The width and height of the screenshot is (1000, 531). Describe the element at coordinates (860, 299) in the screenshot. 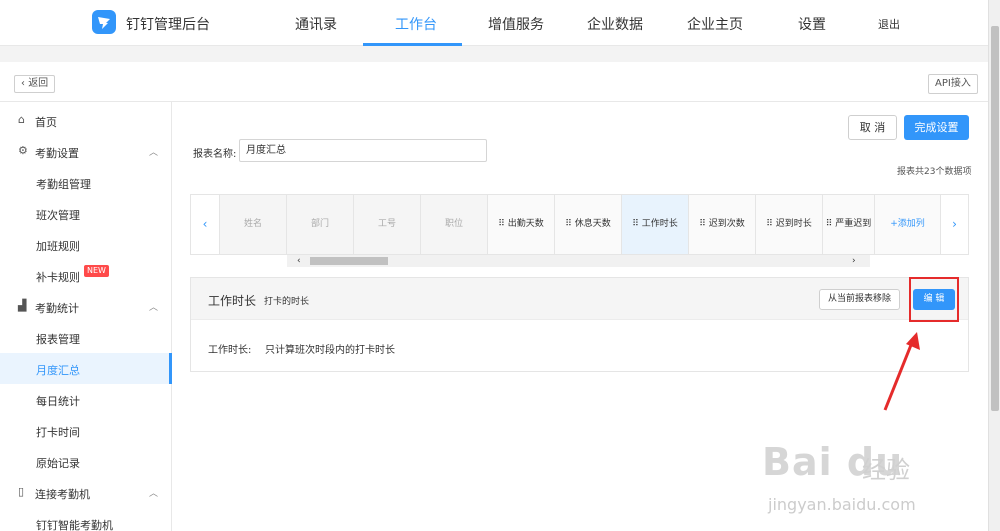

I see `remove-from-report-button: 从当前报表移除` at that location.